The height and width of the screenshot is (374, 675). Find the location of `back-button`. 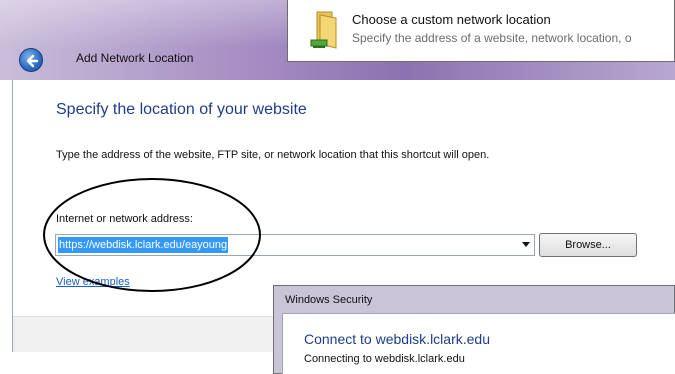

back-button is located at coordinates (31, 60).